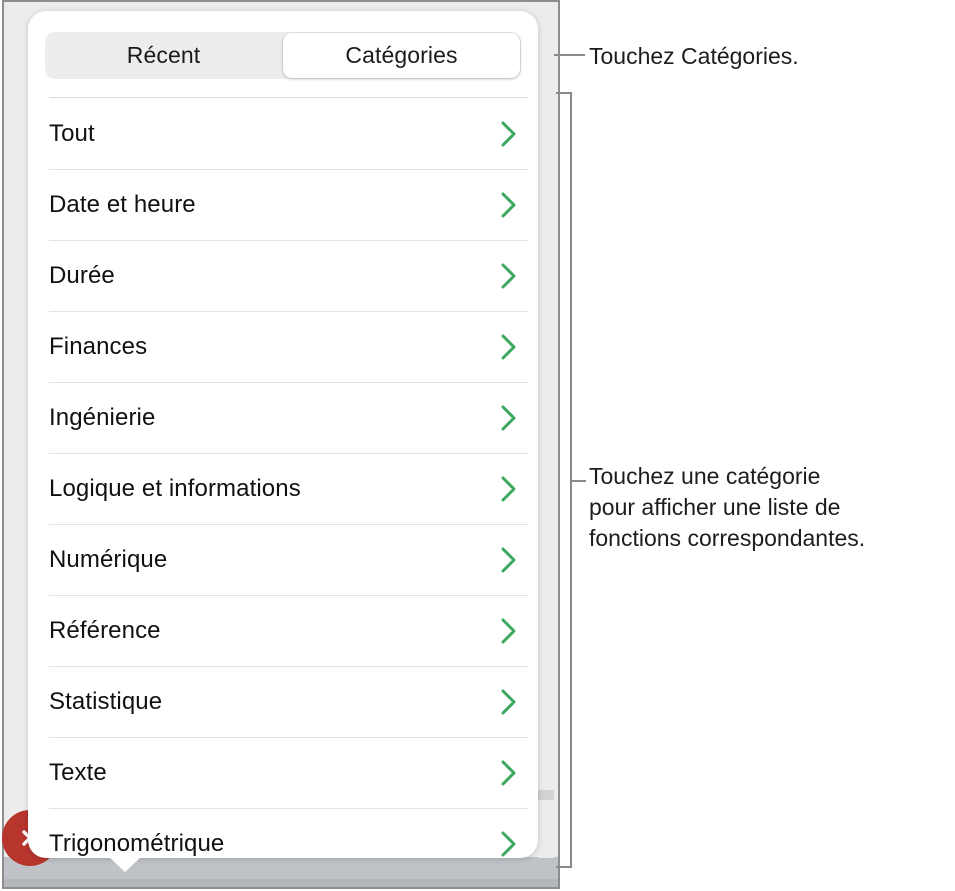  What do you see at coordinates (564, 867) in the screenshot?
I see `callout-bracket-bottom-tick` at bounding box center [564, 867].